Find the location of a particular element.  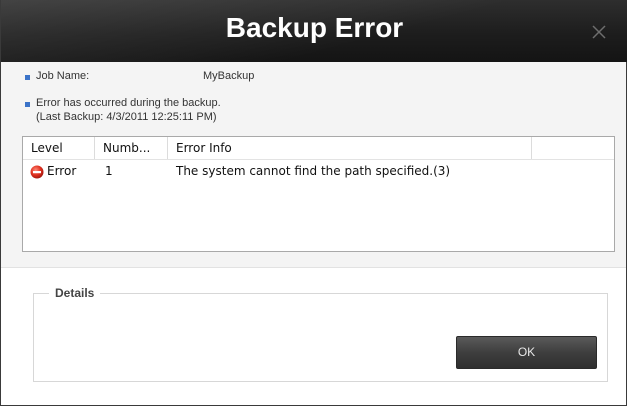

job-name-value: MyBackup is located at coordinates (229, 76).